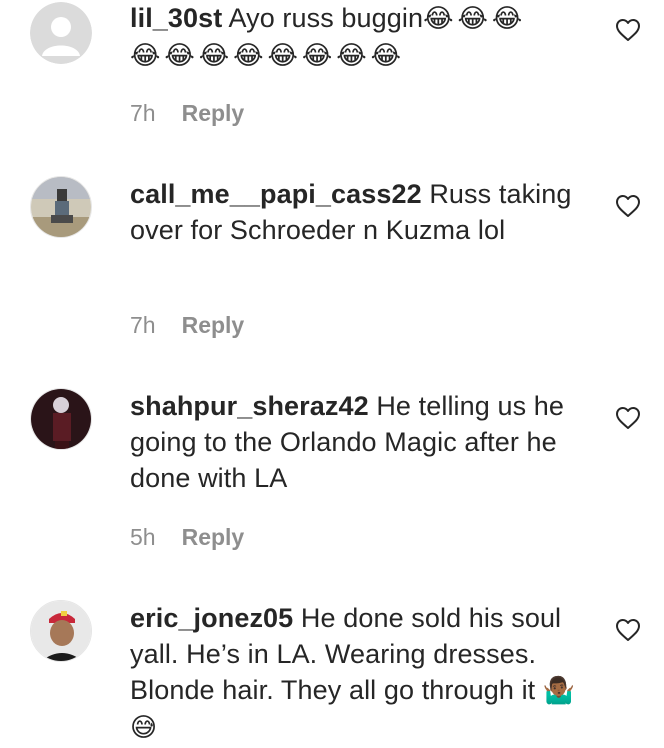 The image size is (664, 748). What do you see at coordinates (475, 19) in the screenshot?
I see `emoji-run: 😂😂😂` at bounding box center [475, 19].